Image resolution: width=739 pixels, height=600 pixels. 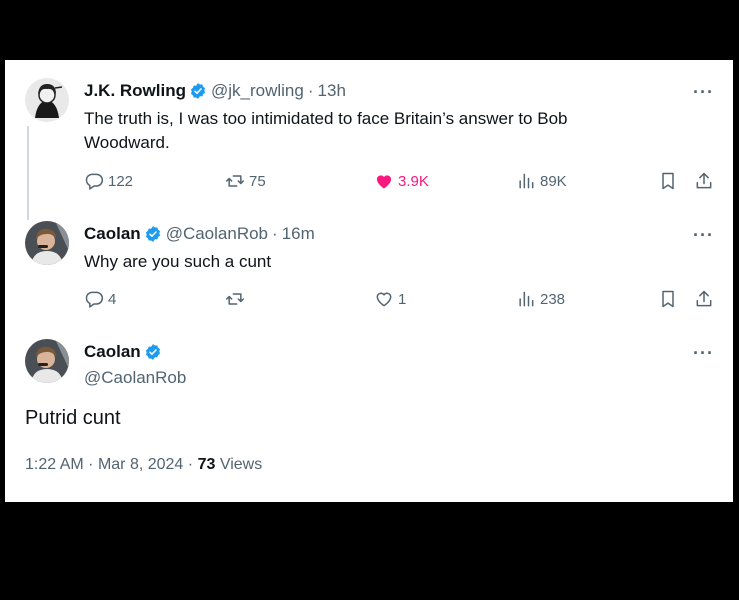 I want to click on tweet1-handle: @jk_rowling, so click(x=257, y=91).